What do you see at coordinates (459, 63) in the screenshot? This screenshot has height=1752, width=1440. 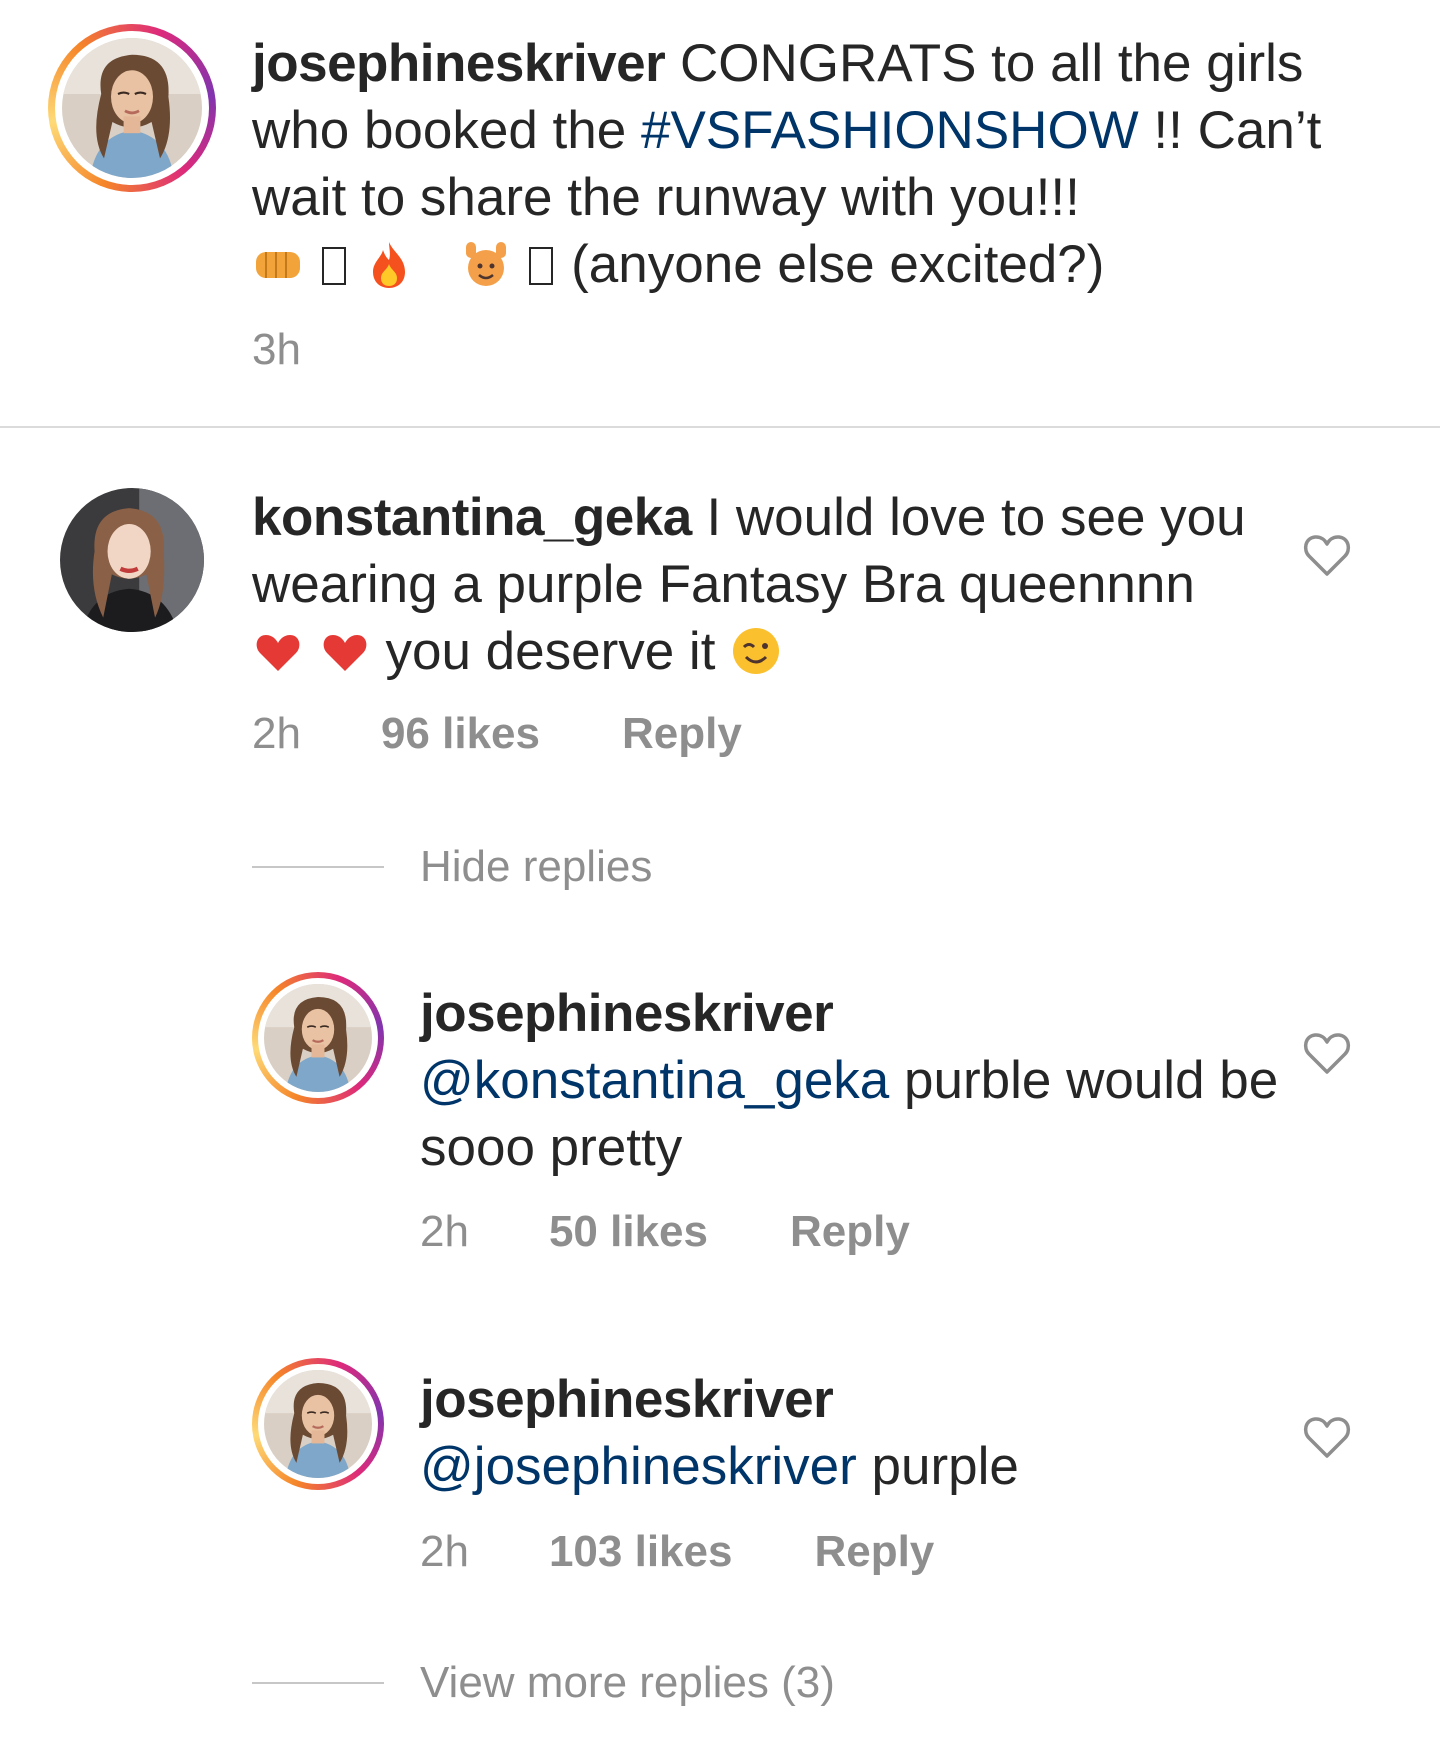 I see `caption-username: josephineskriver` at bounding box center [459, 63].